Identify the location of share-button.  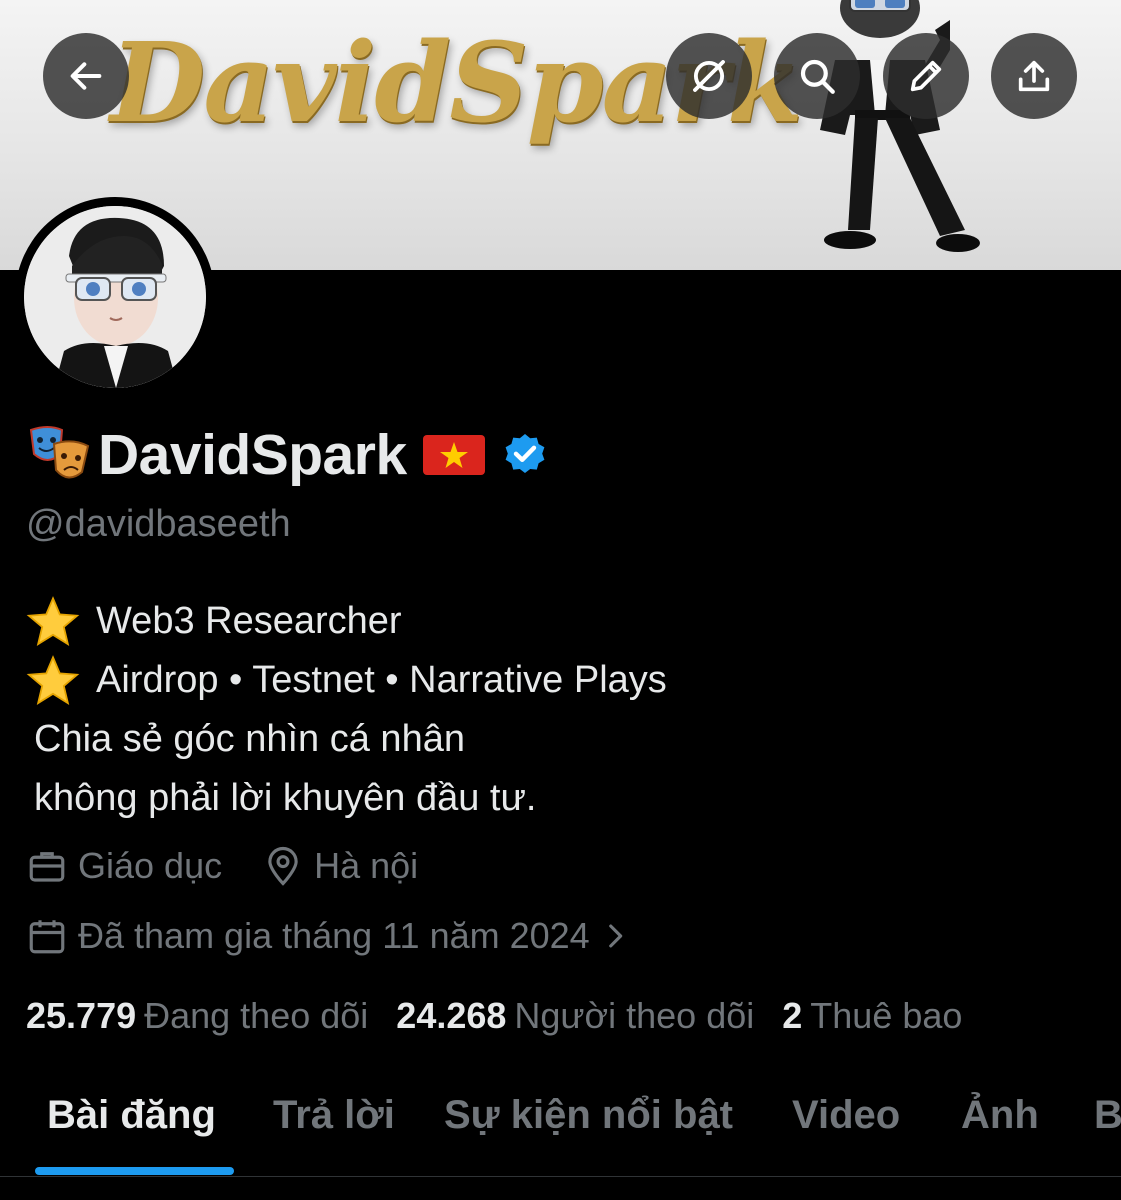
(1034, 76).